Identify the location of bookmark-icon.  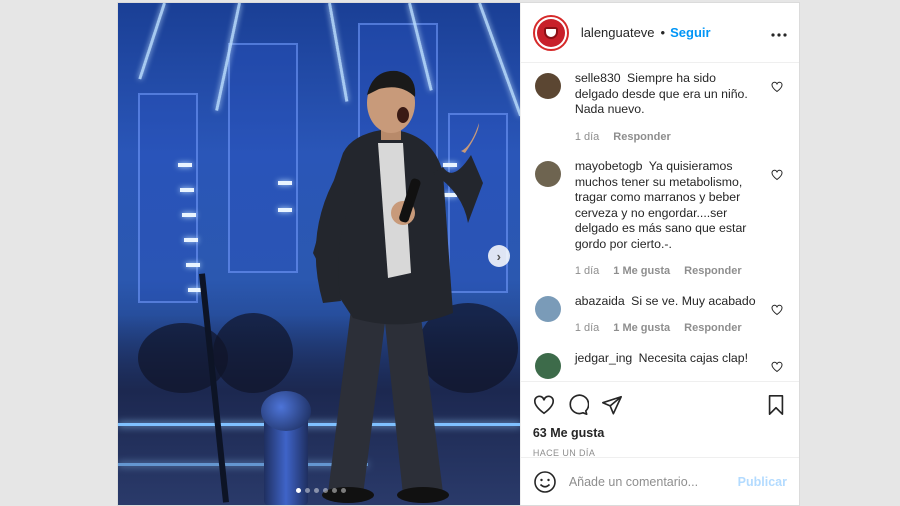
(776, 405).